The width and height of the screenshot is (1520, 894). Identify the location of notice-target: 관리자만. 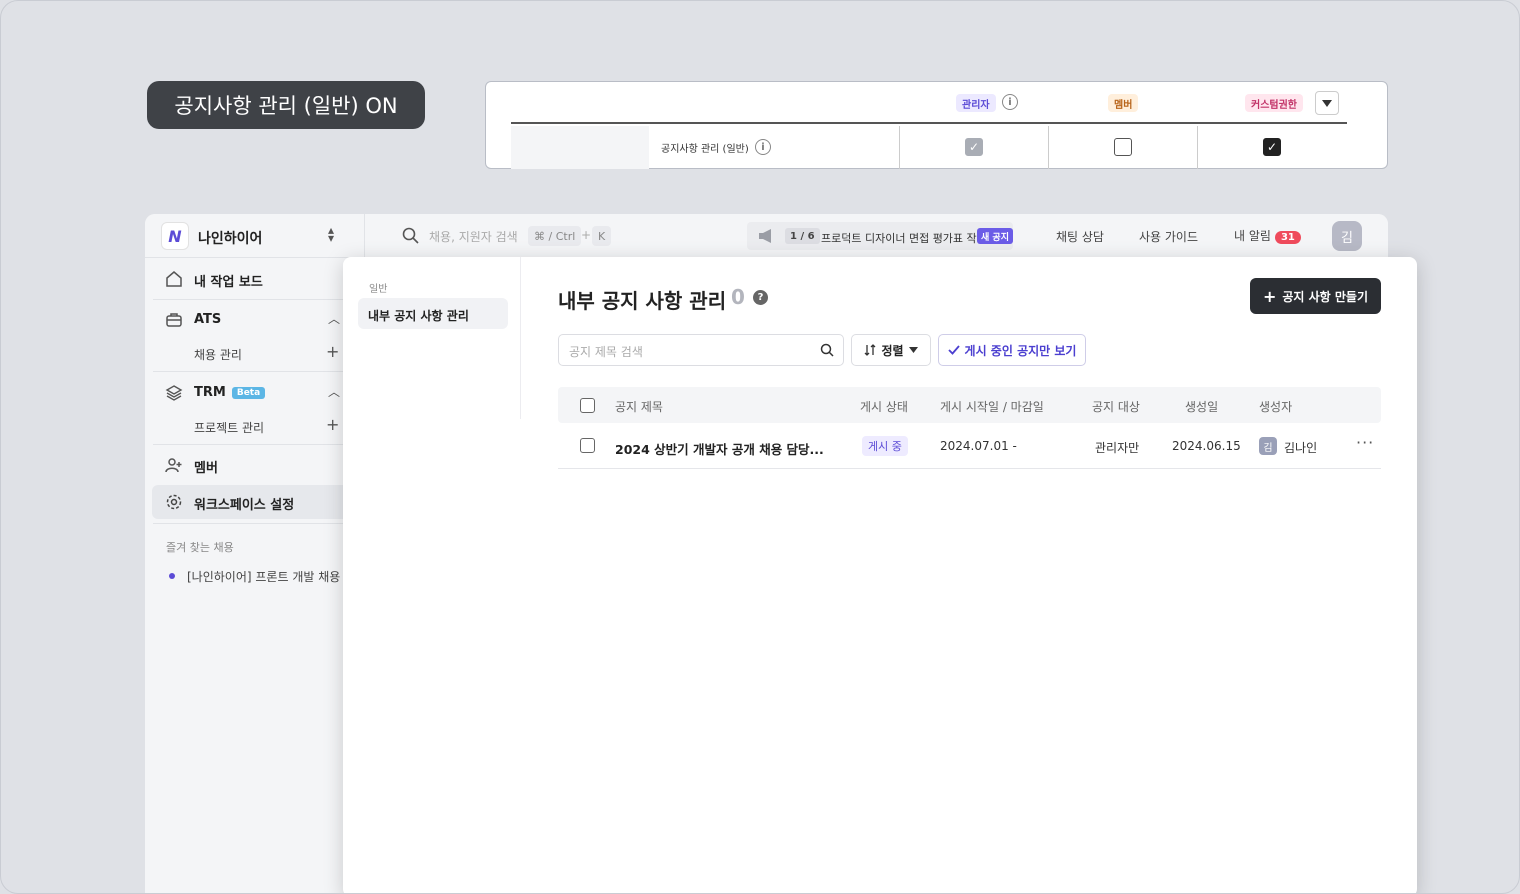
(1117, 448).